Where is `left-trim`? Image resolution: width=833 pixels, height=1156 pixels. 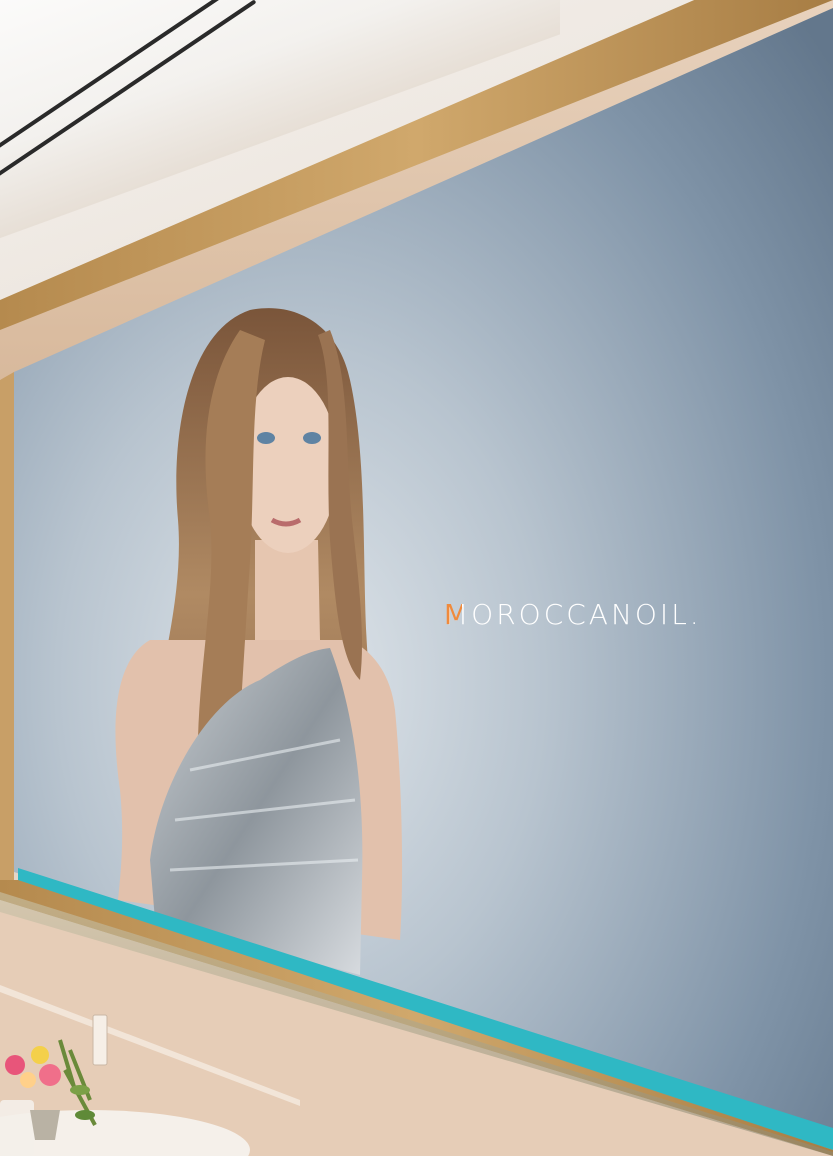 left-trim is located at coordinates (7, 627).